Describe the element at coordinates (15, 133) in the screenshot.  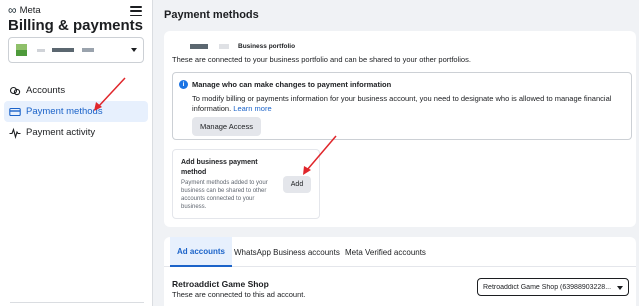
I see `activity-pulse-icon` at that location.